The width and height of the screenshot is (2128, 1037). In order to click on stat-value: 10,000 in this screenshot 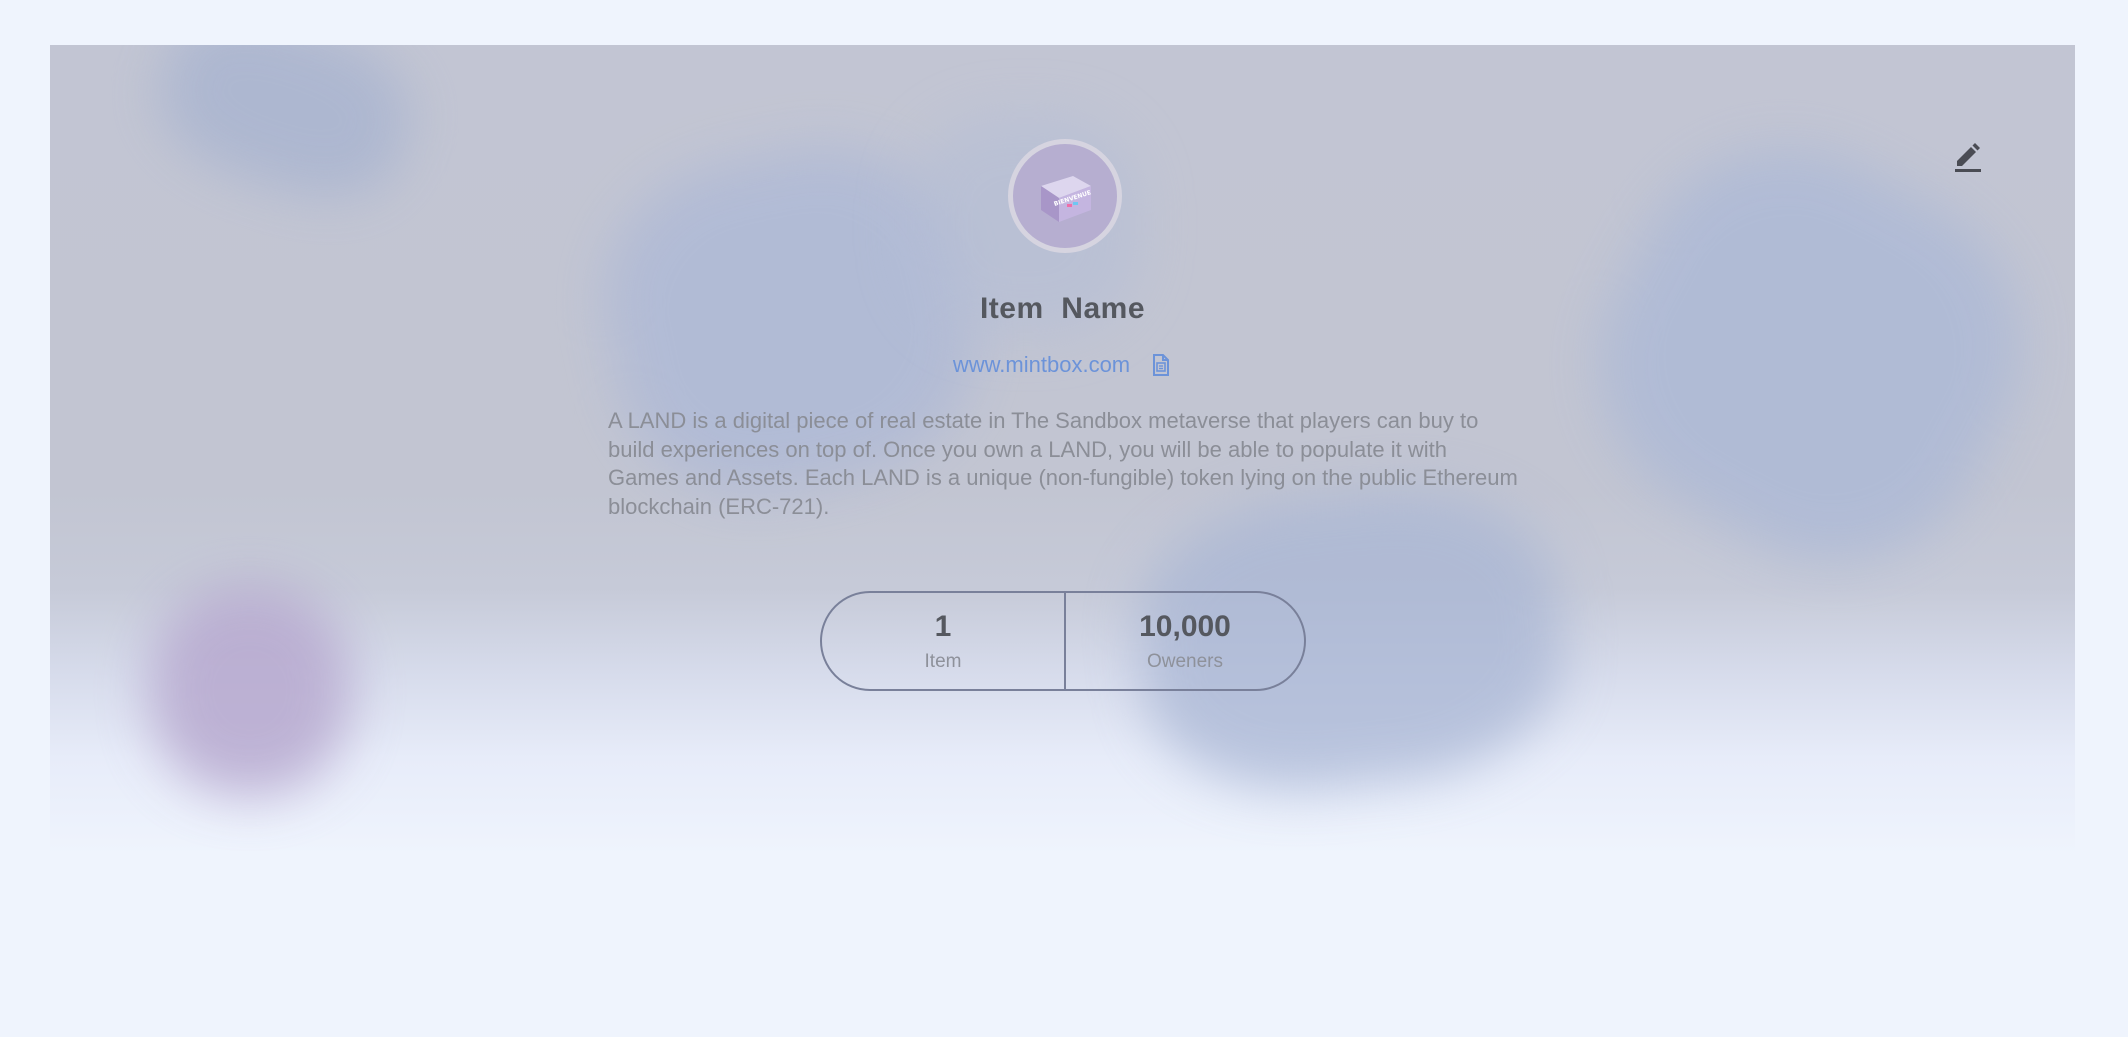, I will do `click(1185, 626)`.